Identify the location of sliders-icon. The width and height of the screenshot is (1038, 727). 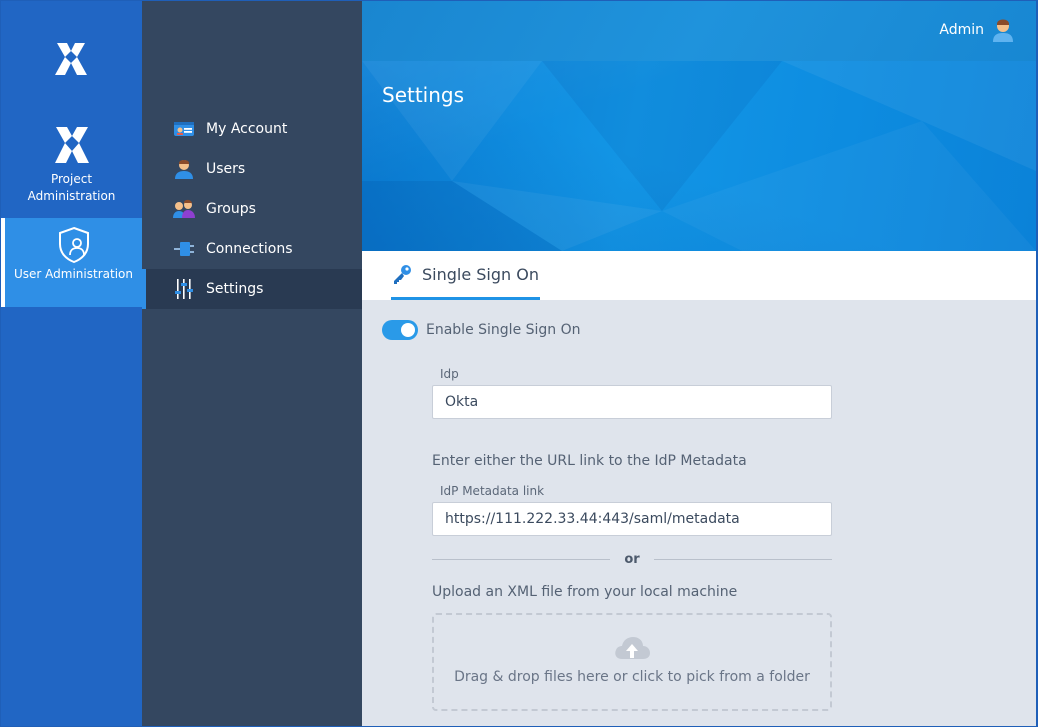
(184, 289).